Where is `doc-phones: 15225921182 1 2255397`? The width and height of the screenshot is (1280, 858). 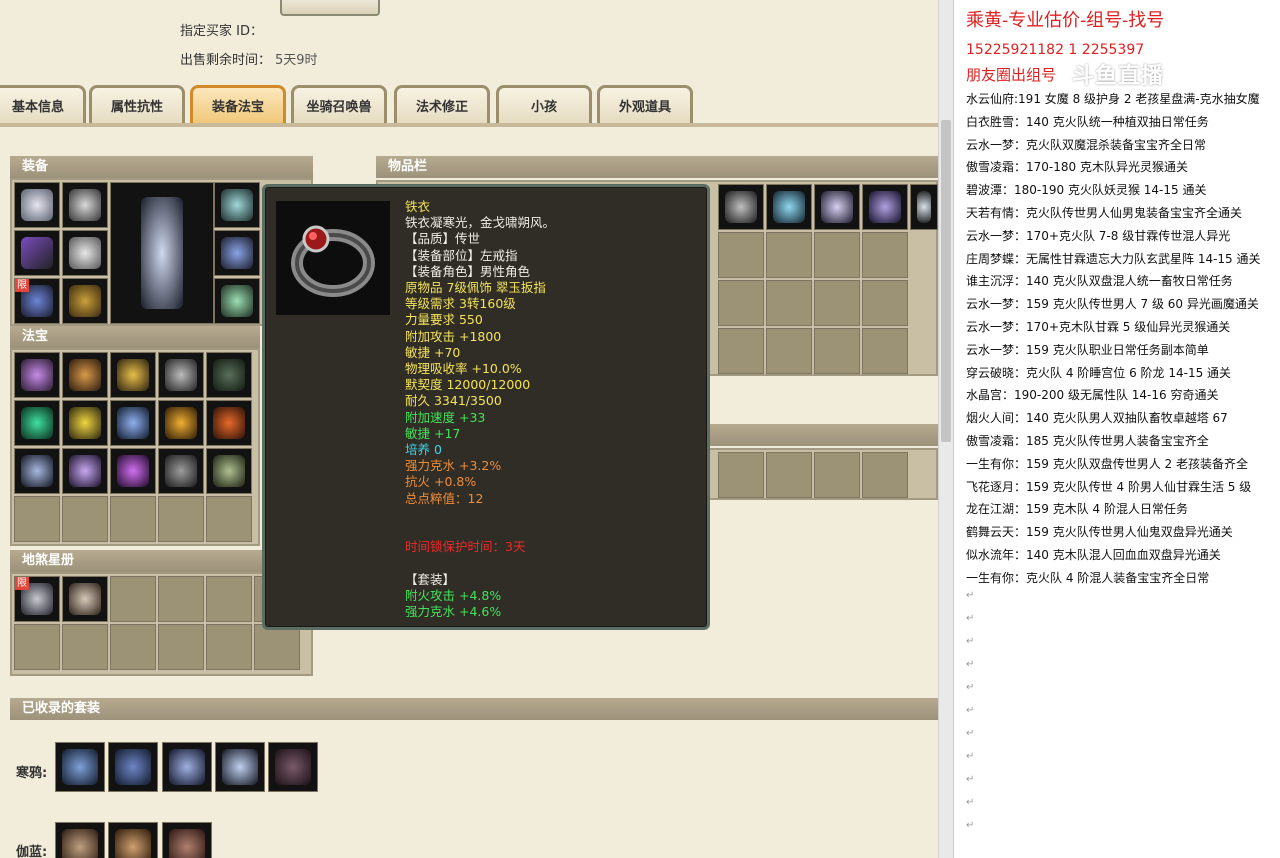
doc-phones: 15225921182 1 2255397 is located at coordinates (1055, 50).